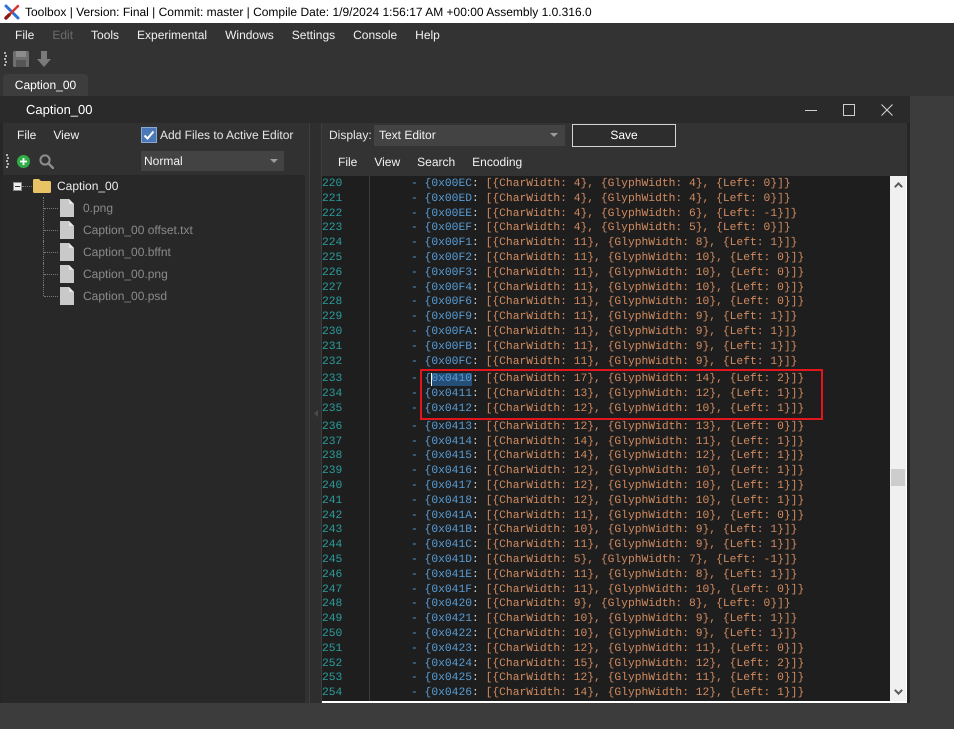 This screenshot has height=729, width=954. What do you see at coordinates (46, 161) in the screenshot?
I see `search-icon` at bounding box center [46, 161].